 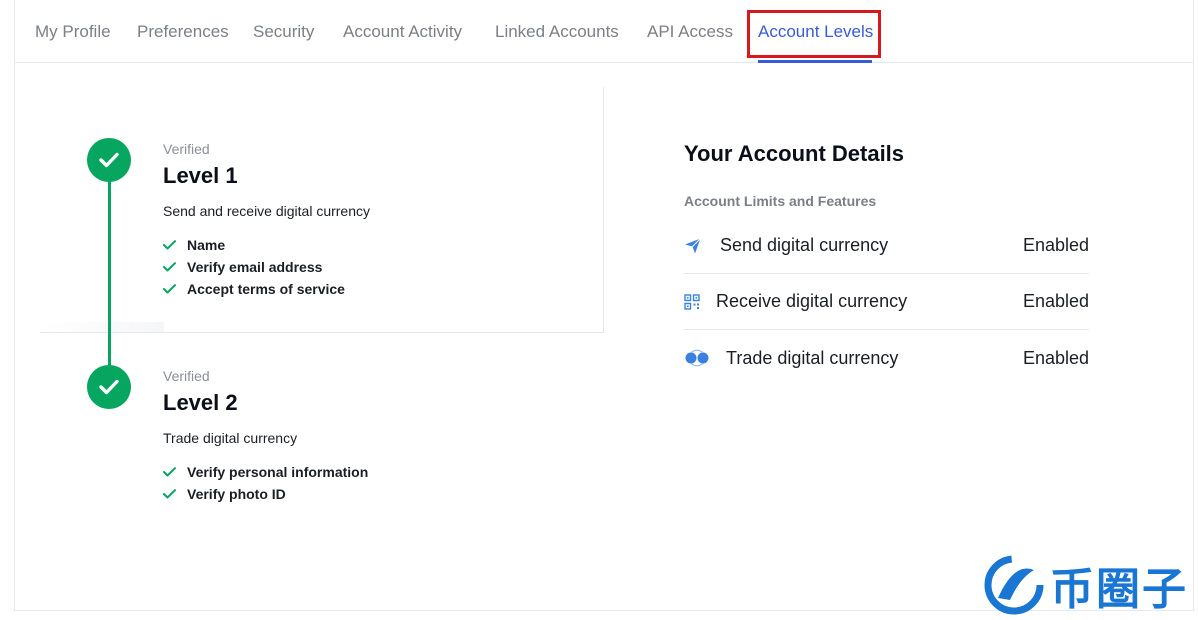 I want to click on feature-label: Receive digital currency, so click(x=812, y=301).